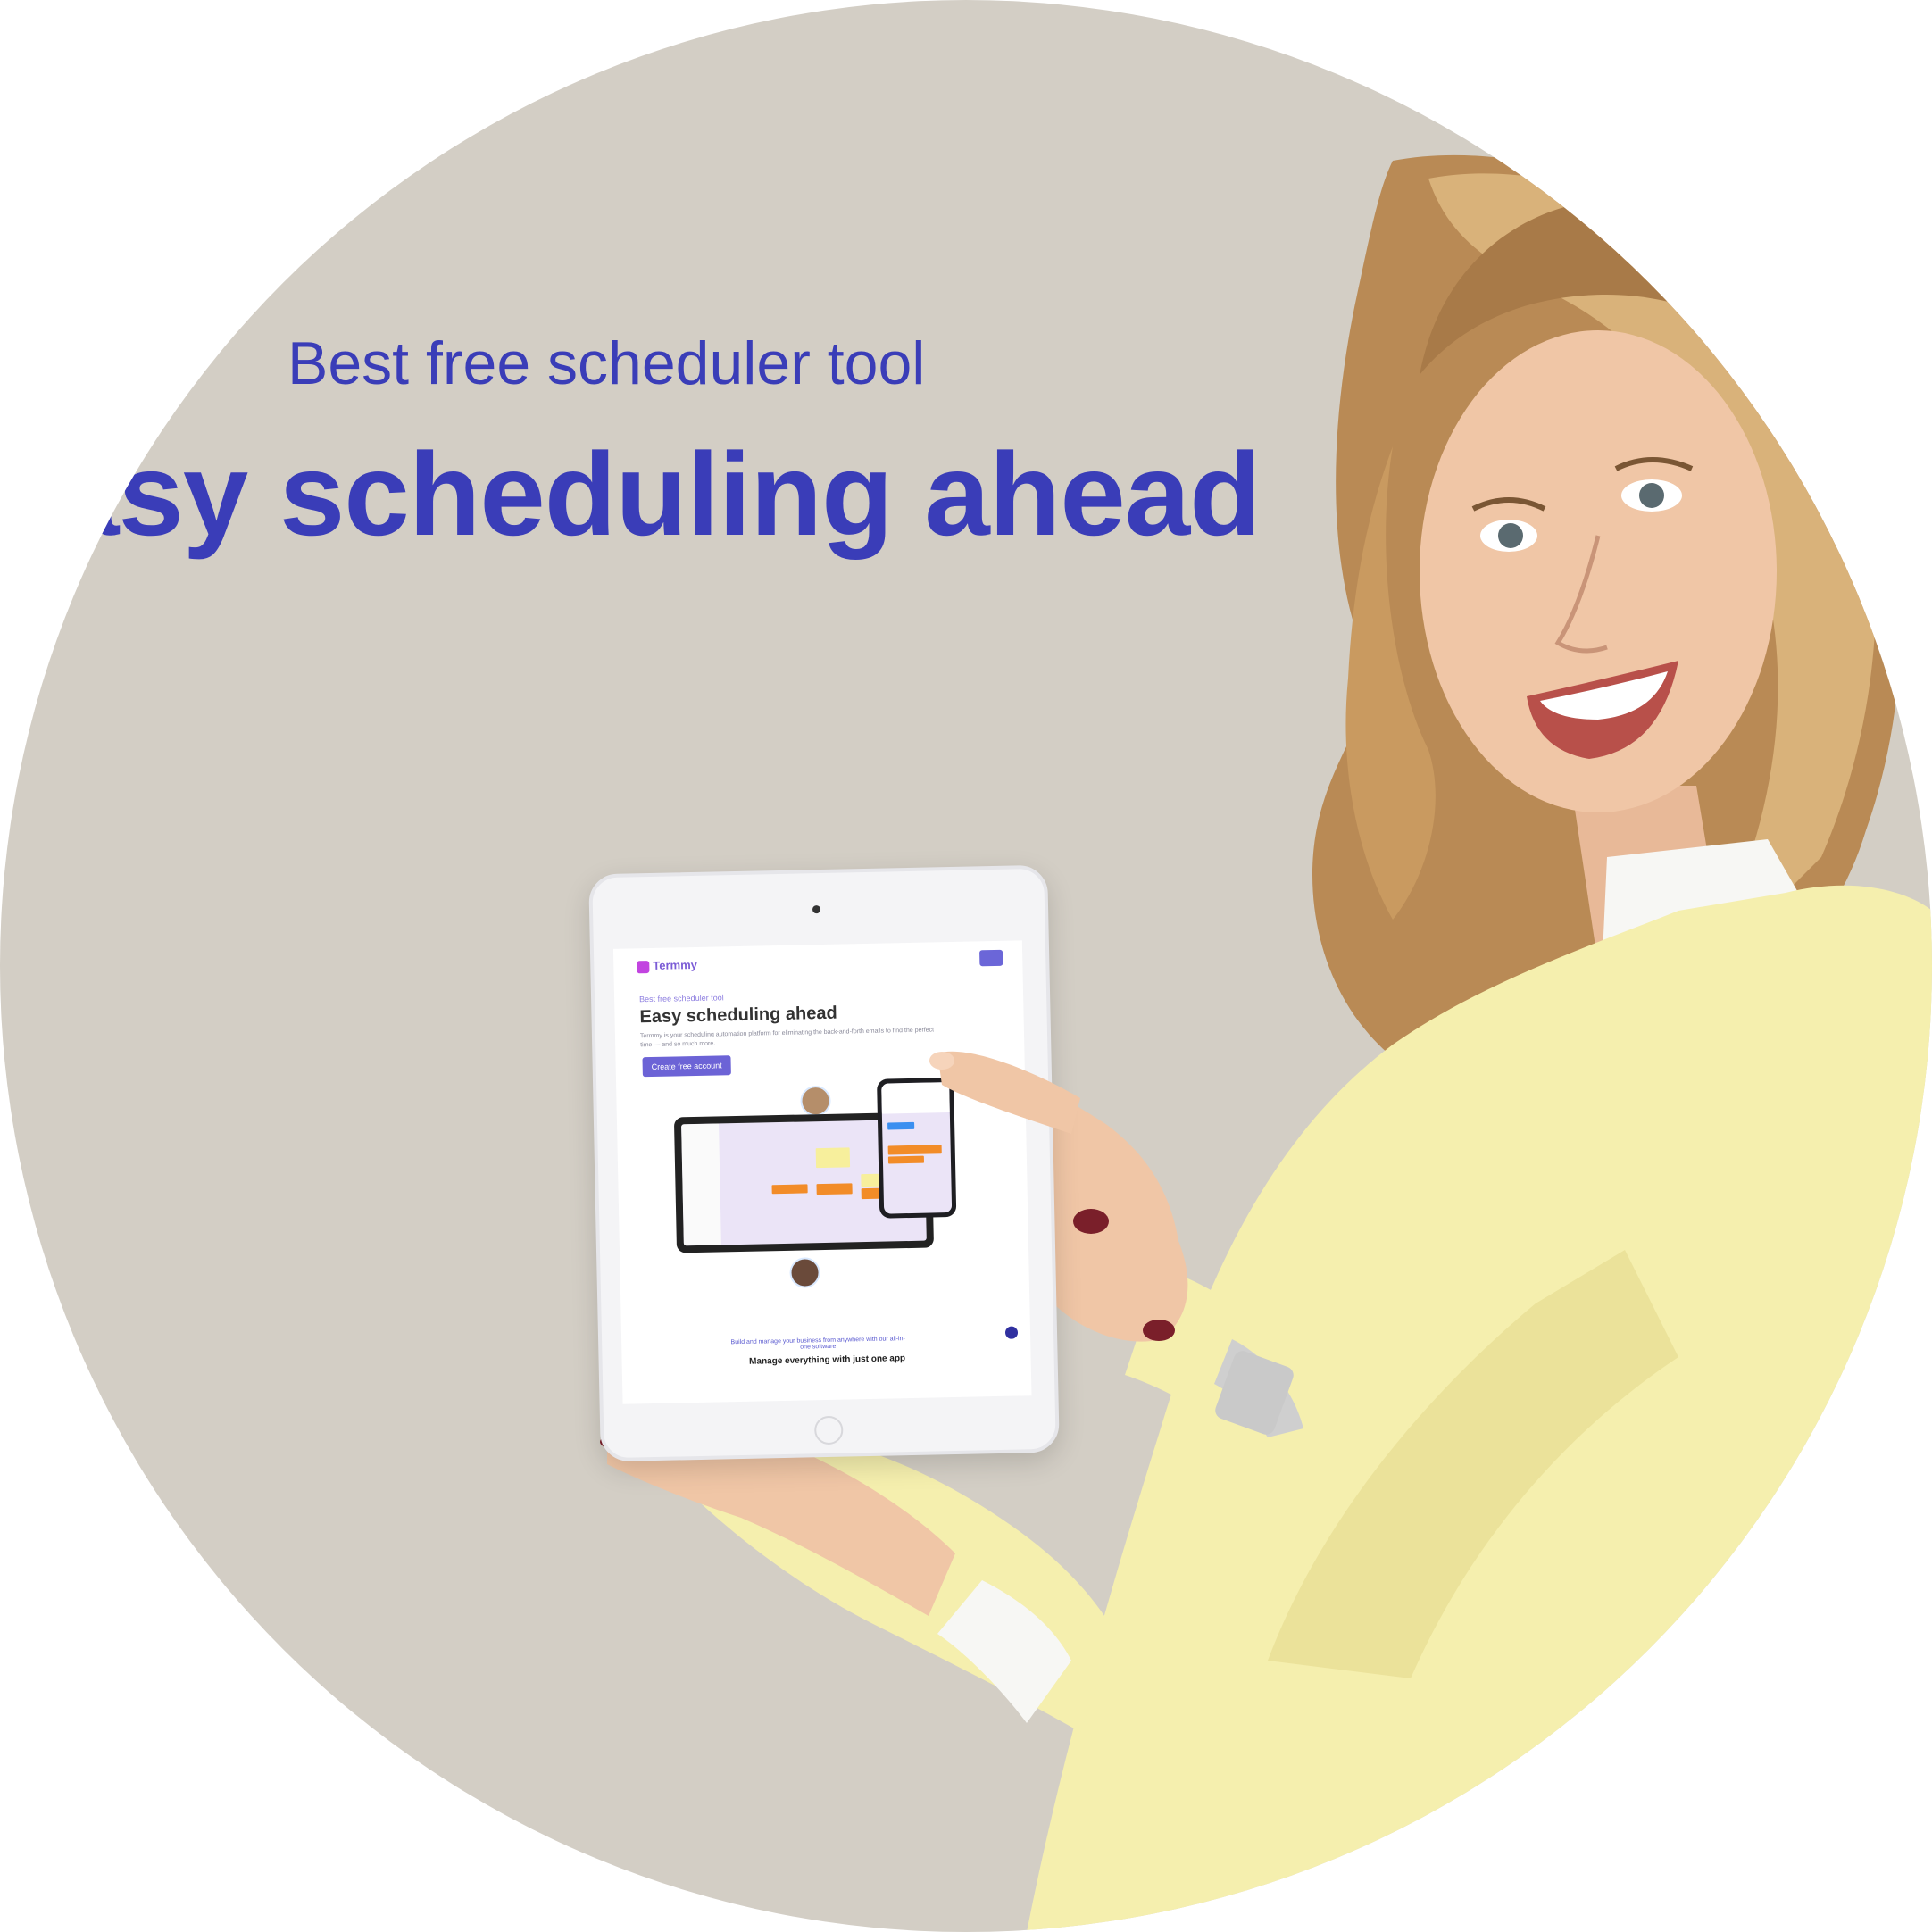 The height and width of the screenshot is (1932, 1932). Describe the element at coordinates (991, 958) in the screenshot. I see `menu-button` at that location.